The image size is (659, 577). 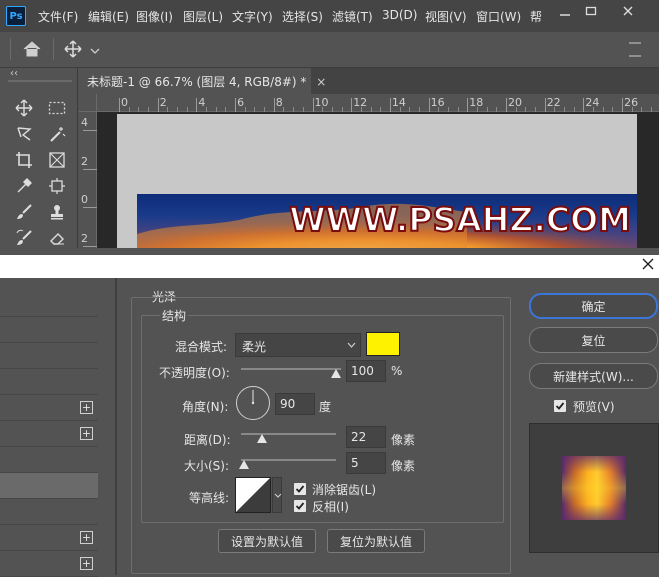 What do you see at coordinates (288, 434) in the screenshot?
I see `distance-slider-track` at bounding box center [288, 434].